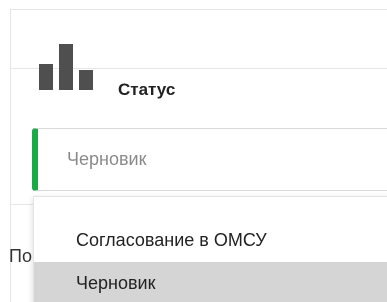  What do you see at coordinates (20, 256) in the screenshot?
I see `background-field-label: По` at bounding box center [20, 256].